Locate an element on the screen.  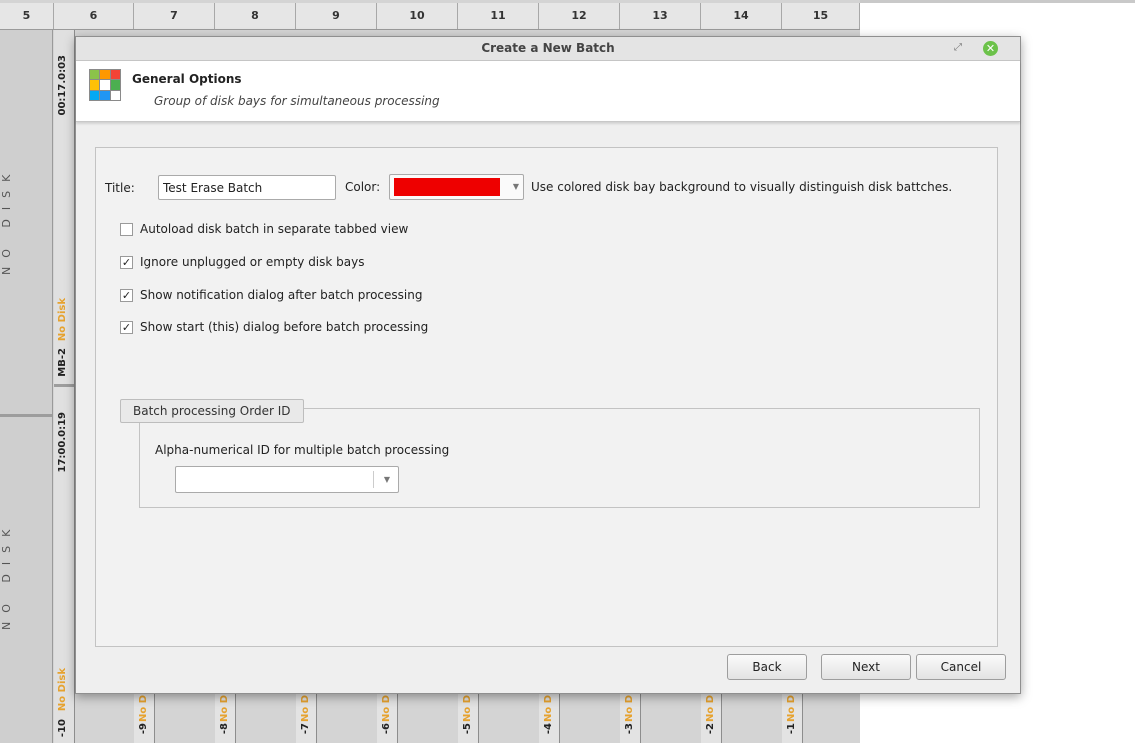
column-header-row: 5 6 7 8 9 10 11 12 13 14 15 is located at coordinates (430, 16).